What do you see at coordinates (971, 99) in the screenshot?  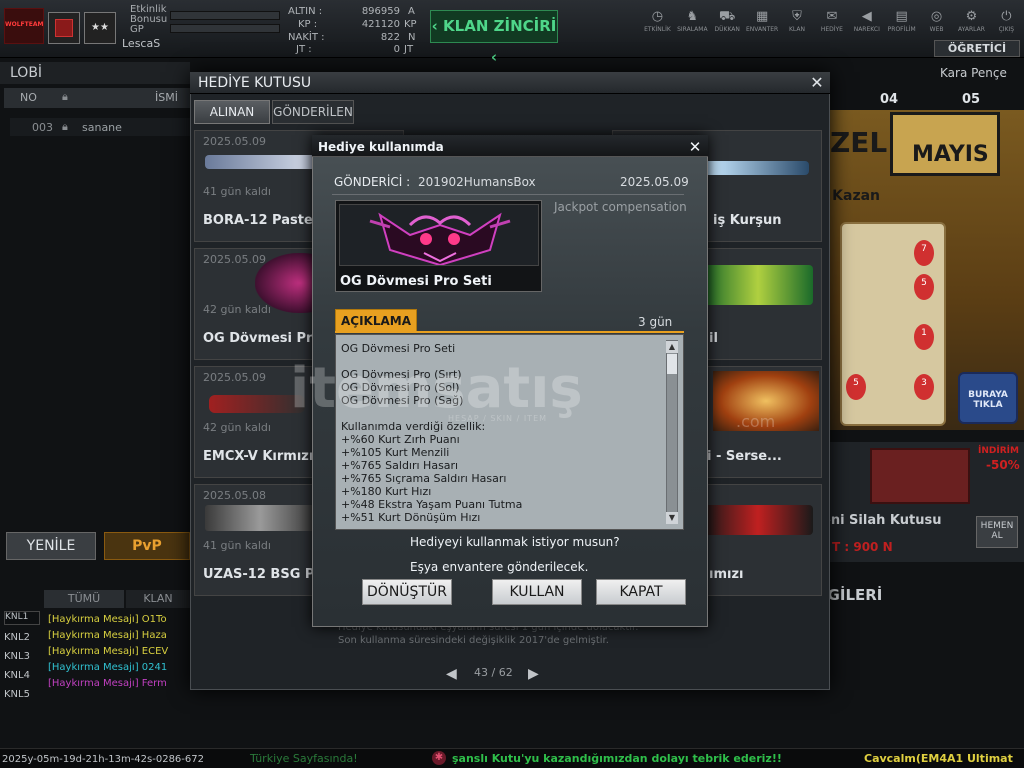 I see `week-number: 05` at bounding box center [971, 99].